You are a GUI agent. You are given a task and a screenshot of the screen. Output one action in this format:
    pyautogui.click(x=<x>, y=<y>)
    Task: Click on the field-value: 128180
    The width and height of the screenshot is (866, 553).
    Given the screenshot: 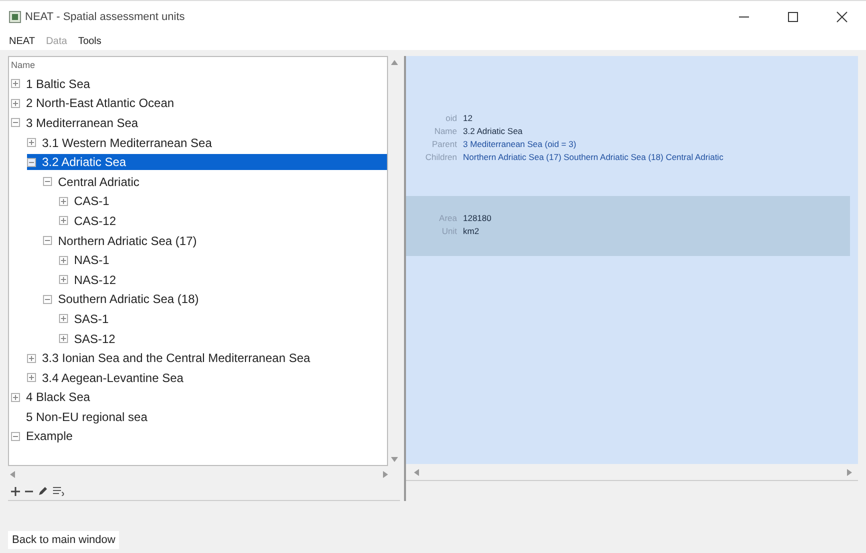 What is the action you would take?
    pyautogui.click(x=477, y=218)
    